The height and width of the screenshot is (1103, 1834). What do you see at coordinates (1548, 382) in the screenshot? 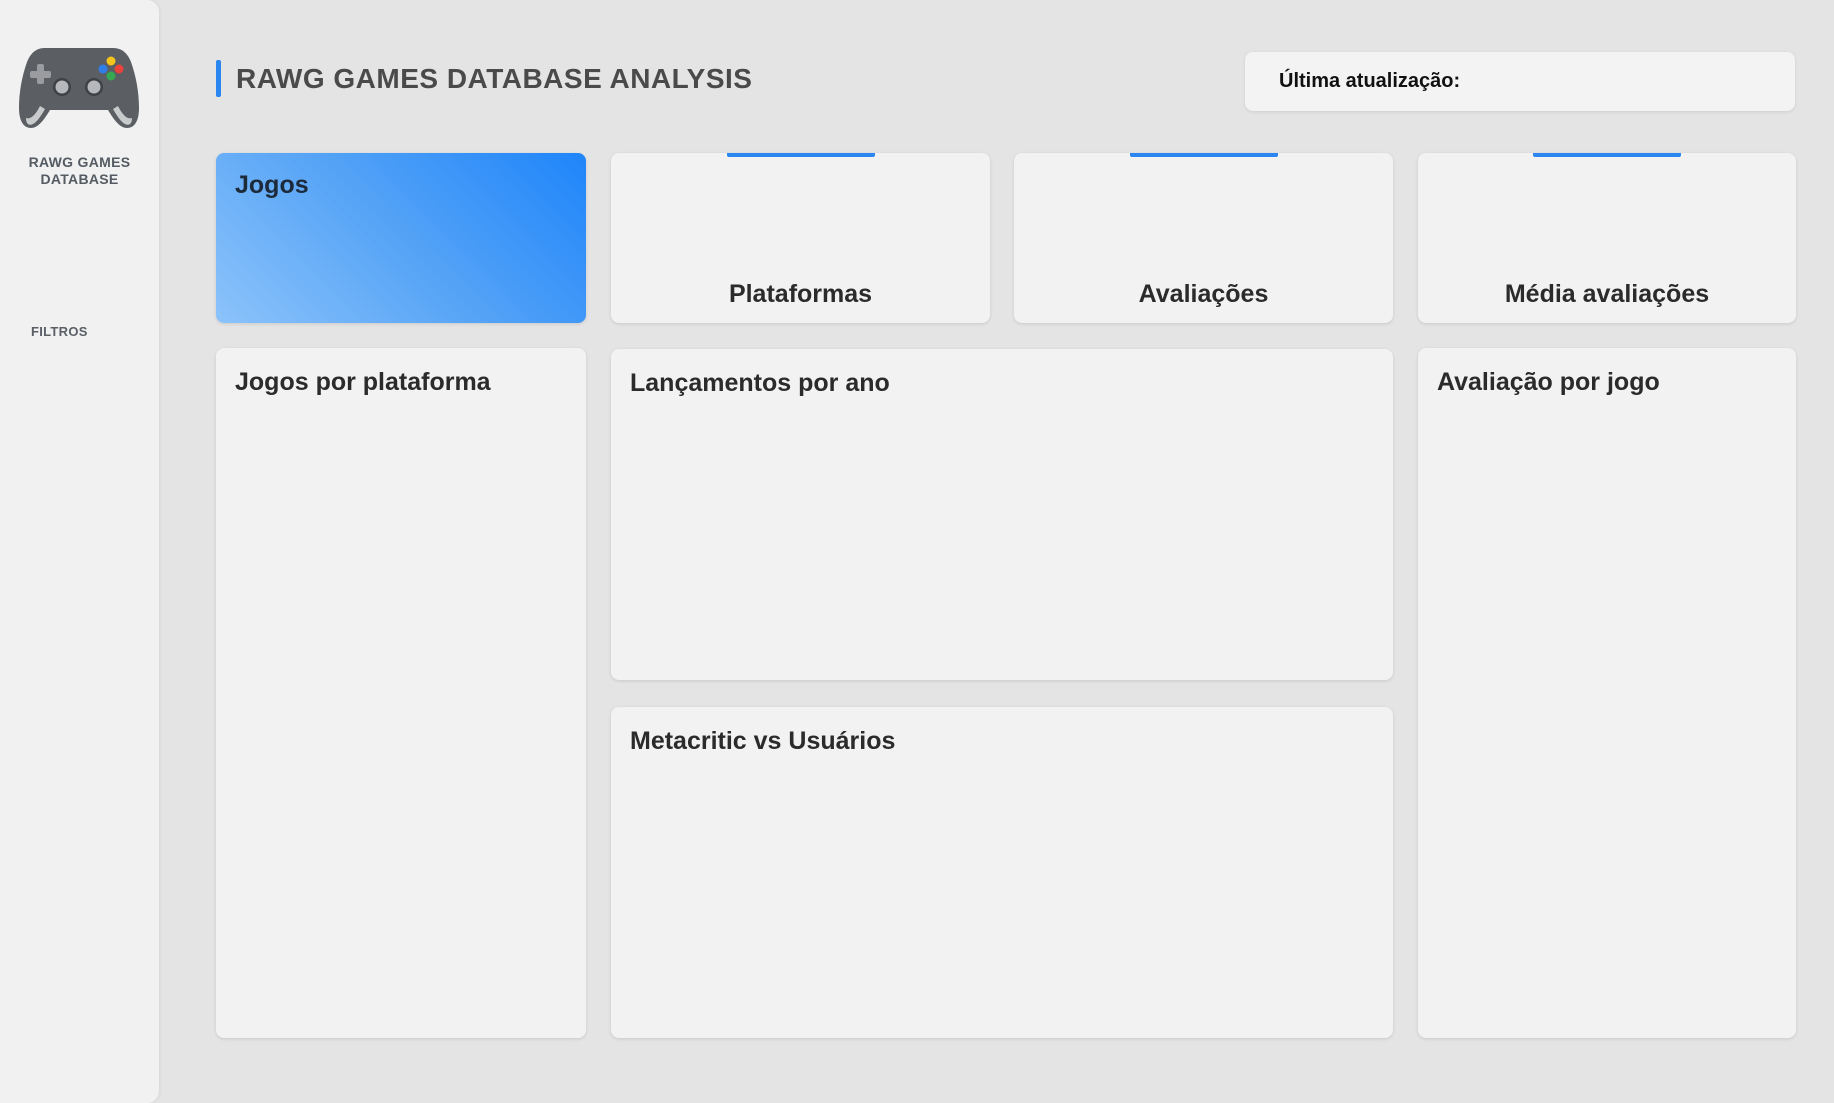
I see `panel-rating-by-game-title: Avaliação por jogo` at bounding box center [1548, 382].